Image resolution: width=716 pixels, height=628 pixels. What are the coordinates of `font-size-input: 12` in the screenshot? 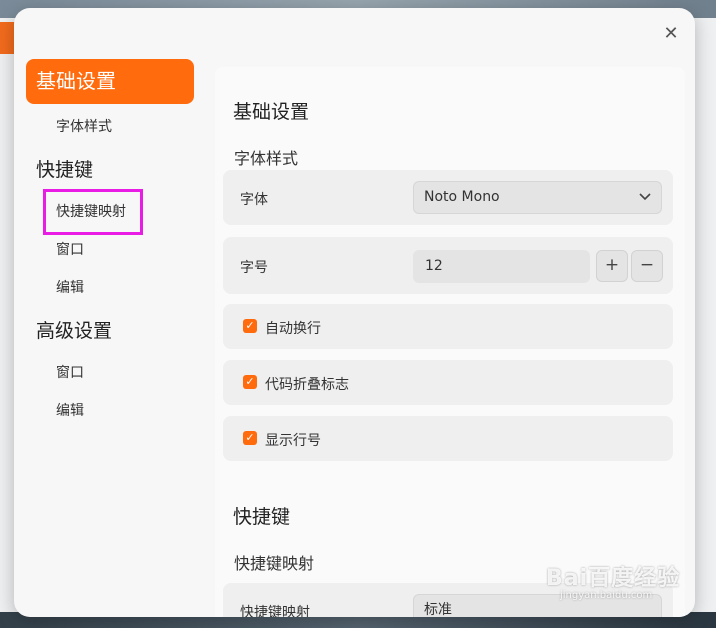 It's located at (501, 266).